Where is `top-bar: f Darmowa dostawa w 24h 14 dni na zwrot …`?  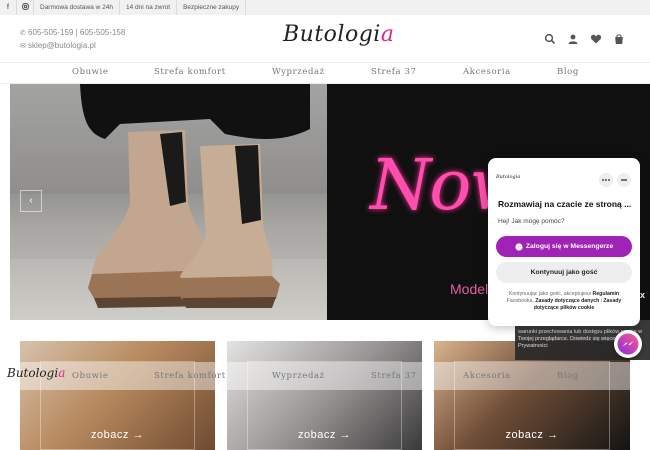
top-bar: f Darmowa dostawa w 24h 14 dni na zwrot … is located at coordinates (325, 7).